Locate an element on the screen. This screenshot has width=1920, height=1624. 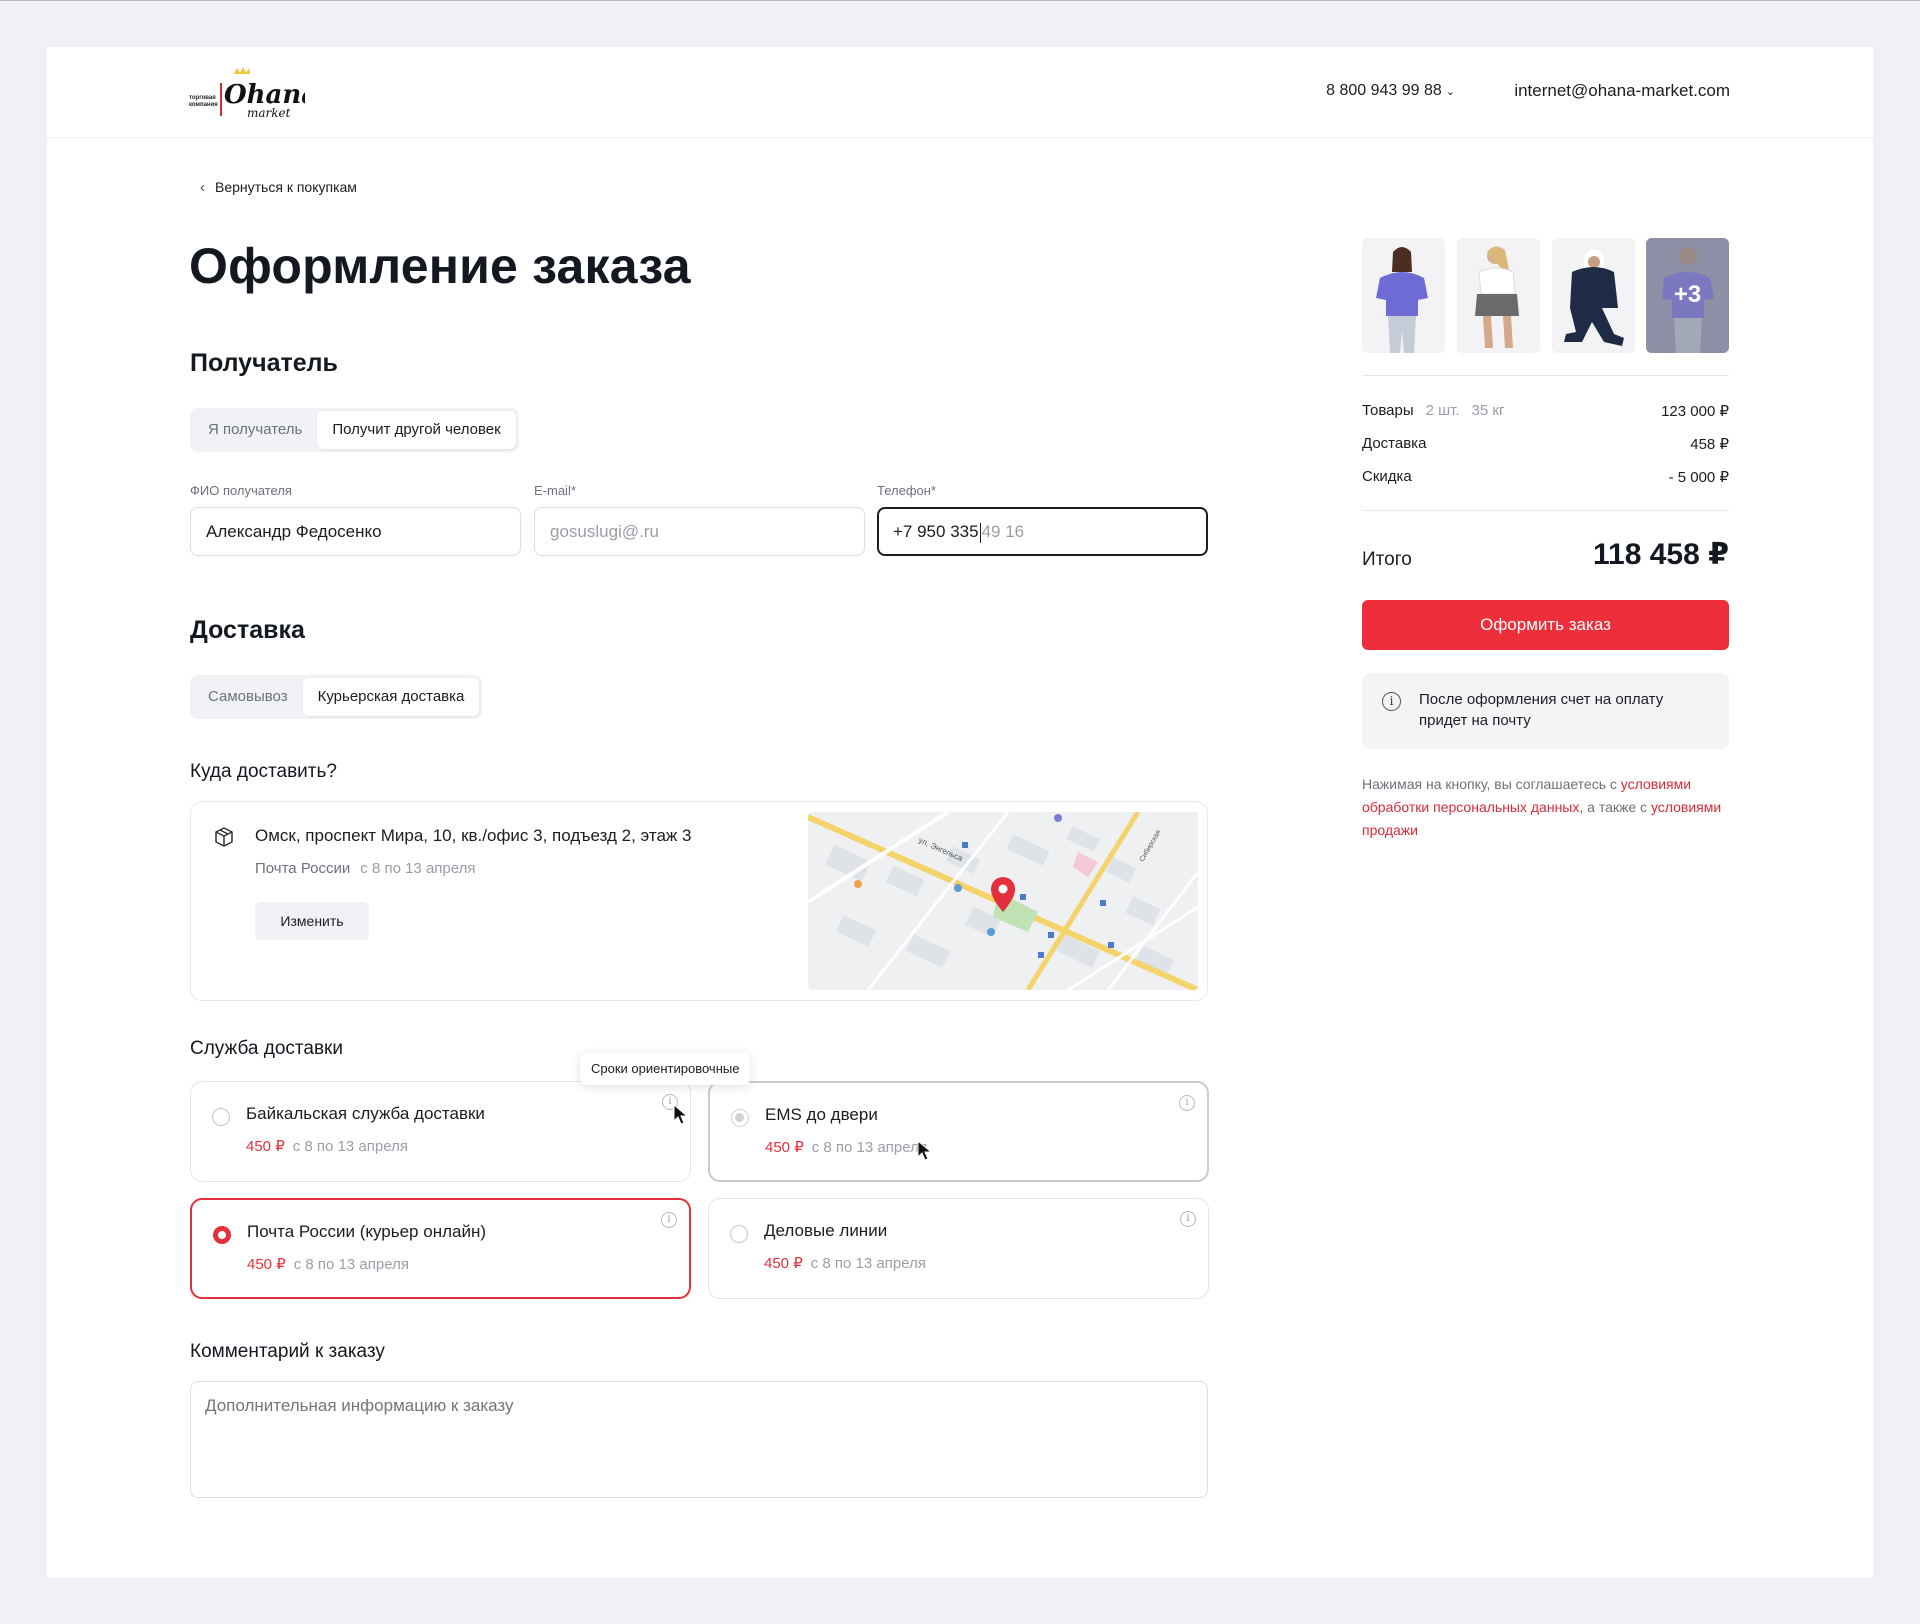
recipient-toggle: Я получатель Получит другой человек is located at coordinates (354, 430).